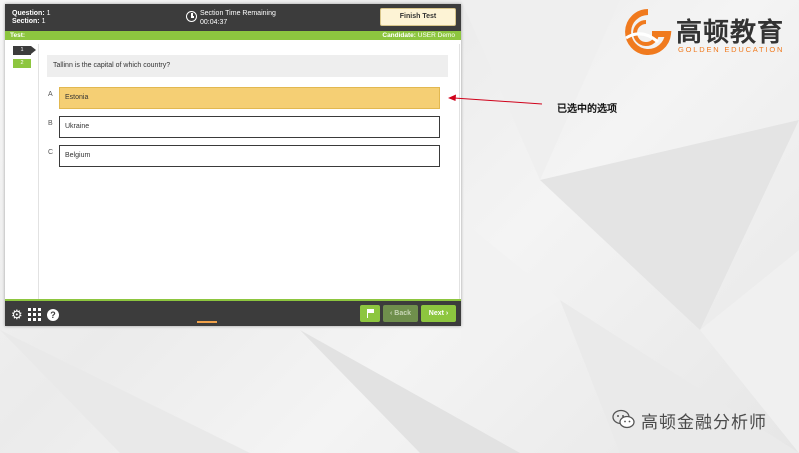 Image resolution: width=799 pixels, height=453 pixels. What do you see at coordinates (238, 13) in the screenshot?
I see `timer-label: Section Time Remaining` at bounding box center [238, 13].